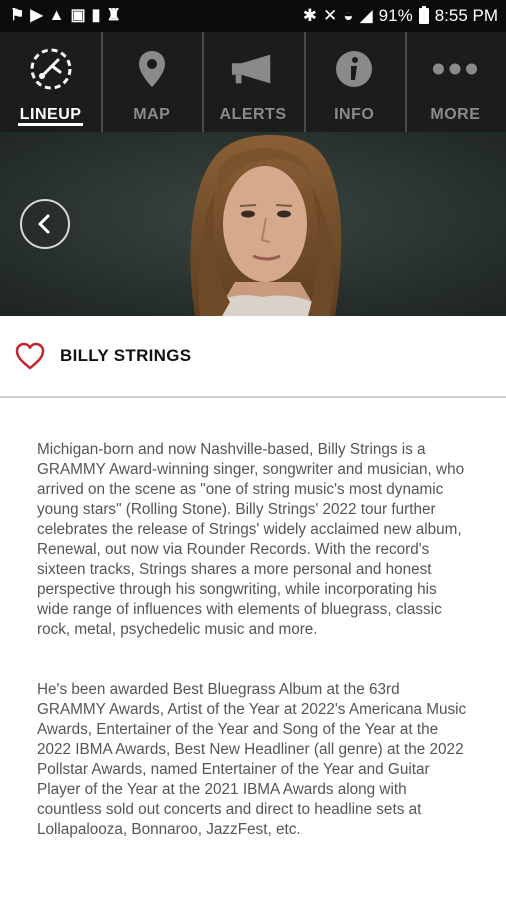  Describe the element at coordinates (253, 69) in the screenshot. I see `megaphone-icon` at that location.